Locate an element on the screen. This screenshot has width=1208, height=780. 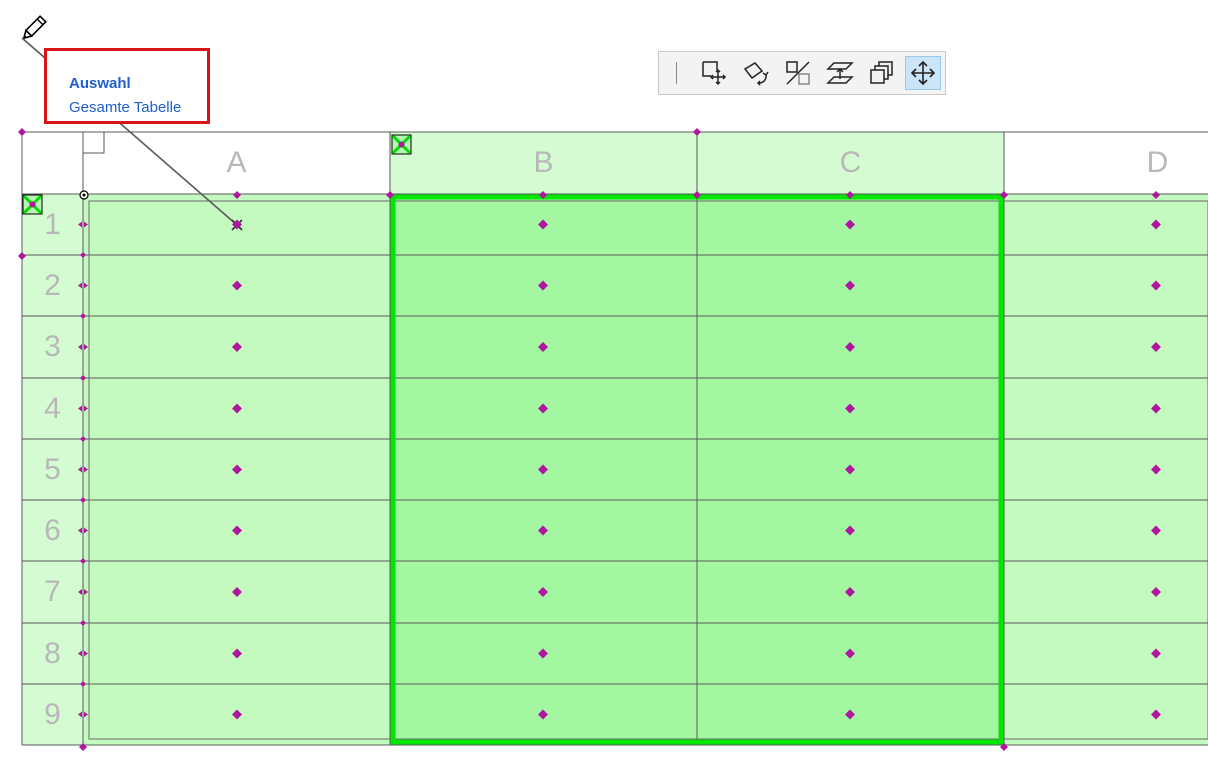
info-title: Auswahl is located at coordinates (100, 83).